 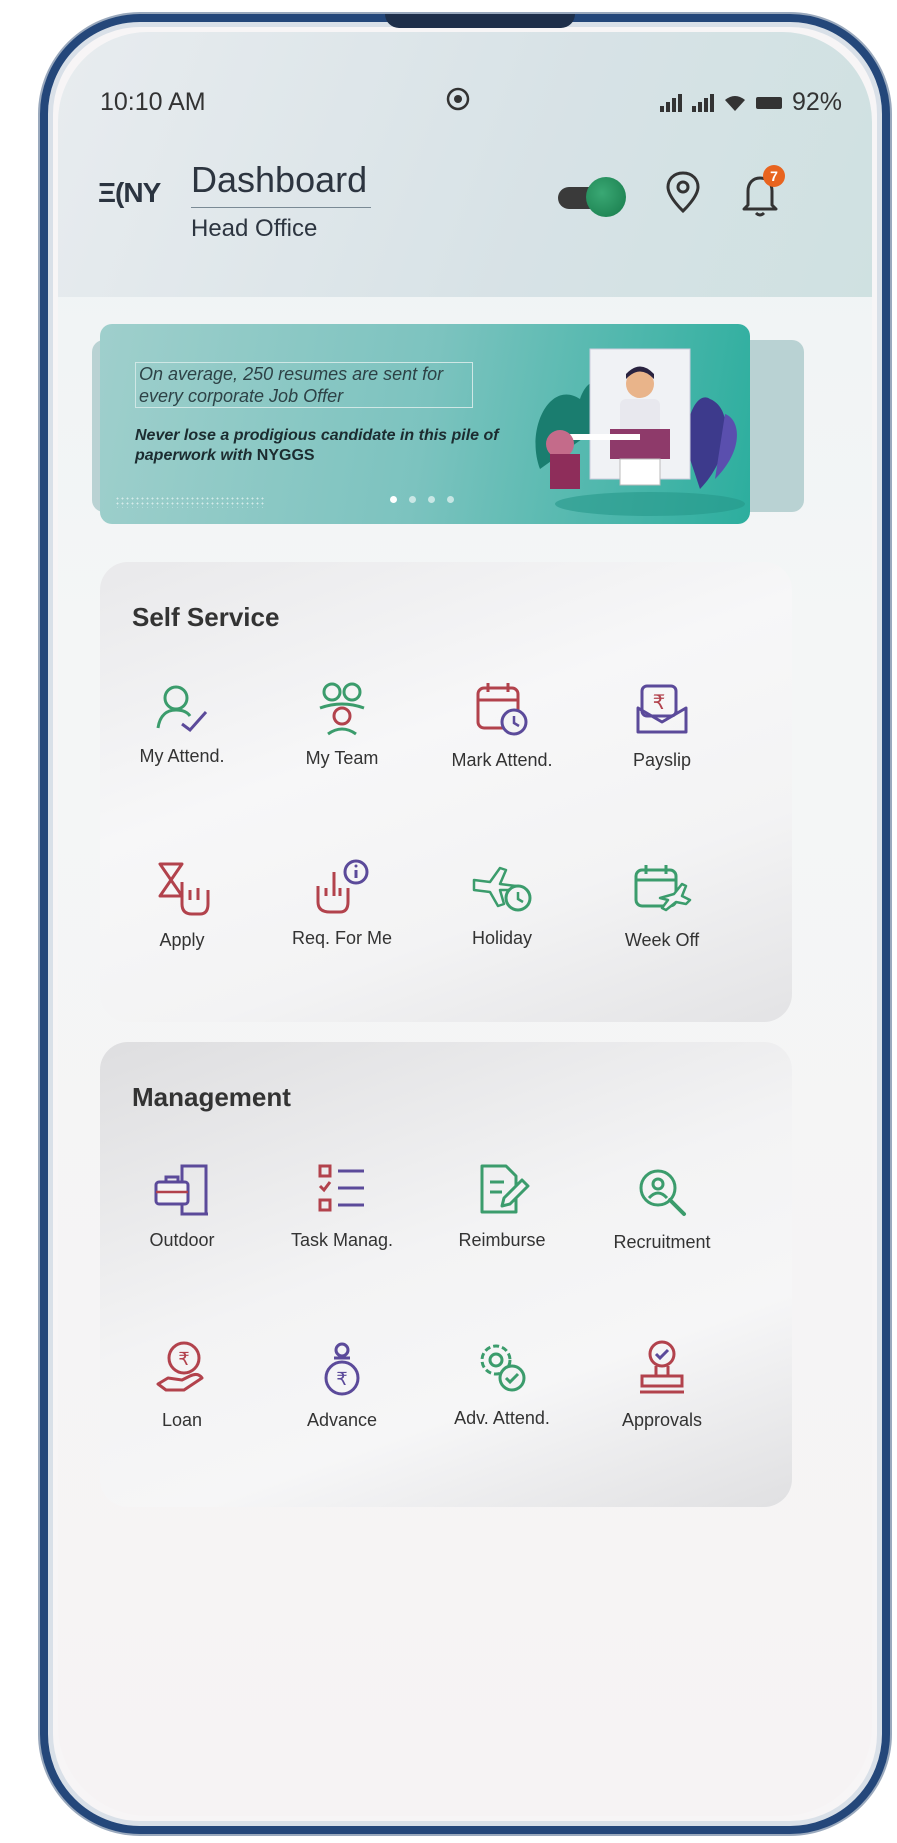 I want to click on page-title: Dashboard, so click(x=279, y=179).